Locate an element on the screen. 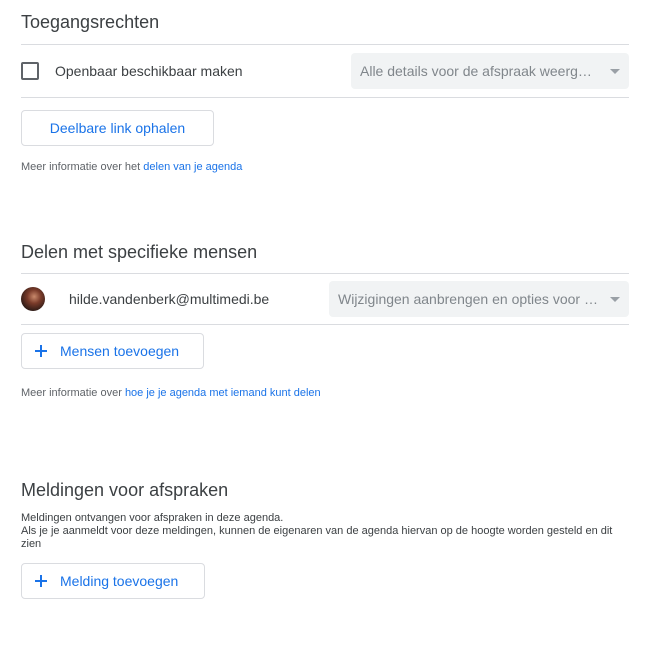 Image resolution: width=647 pixels, height=654 pixels. detail-level-select-value: Alle details voor de afspraak weergeven is located at coordinates (479, 71).